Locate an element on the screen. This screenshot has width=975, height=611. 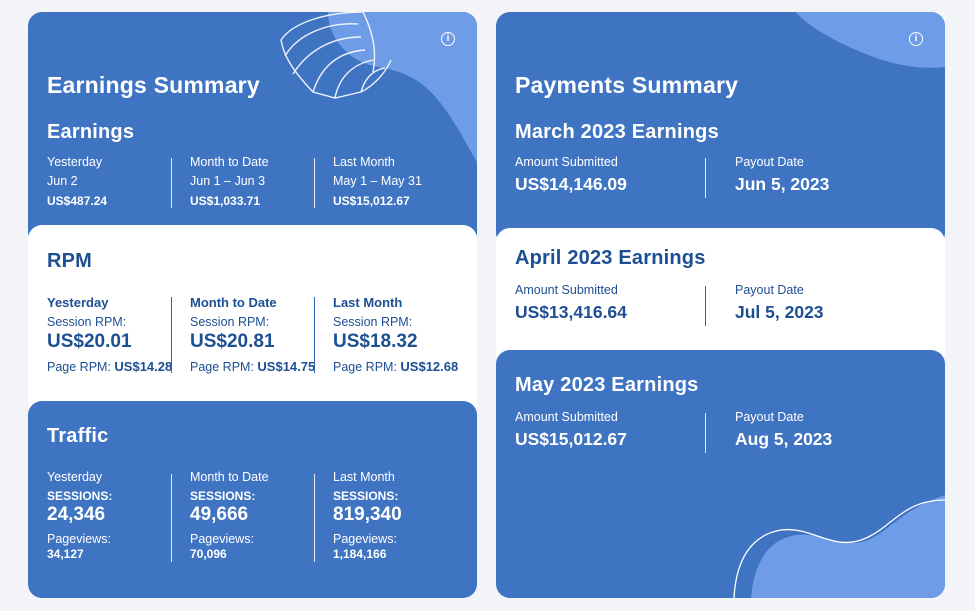
sessions-value: 819,340 is located at coordinates (367, 514).